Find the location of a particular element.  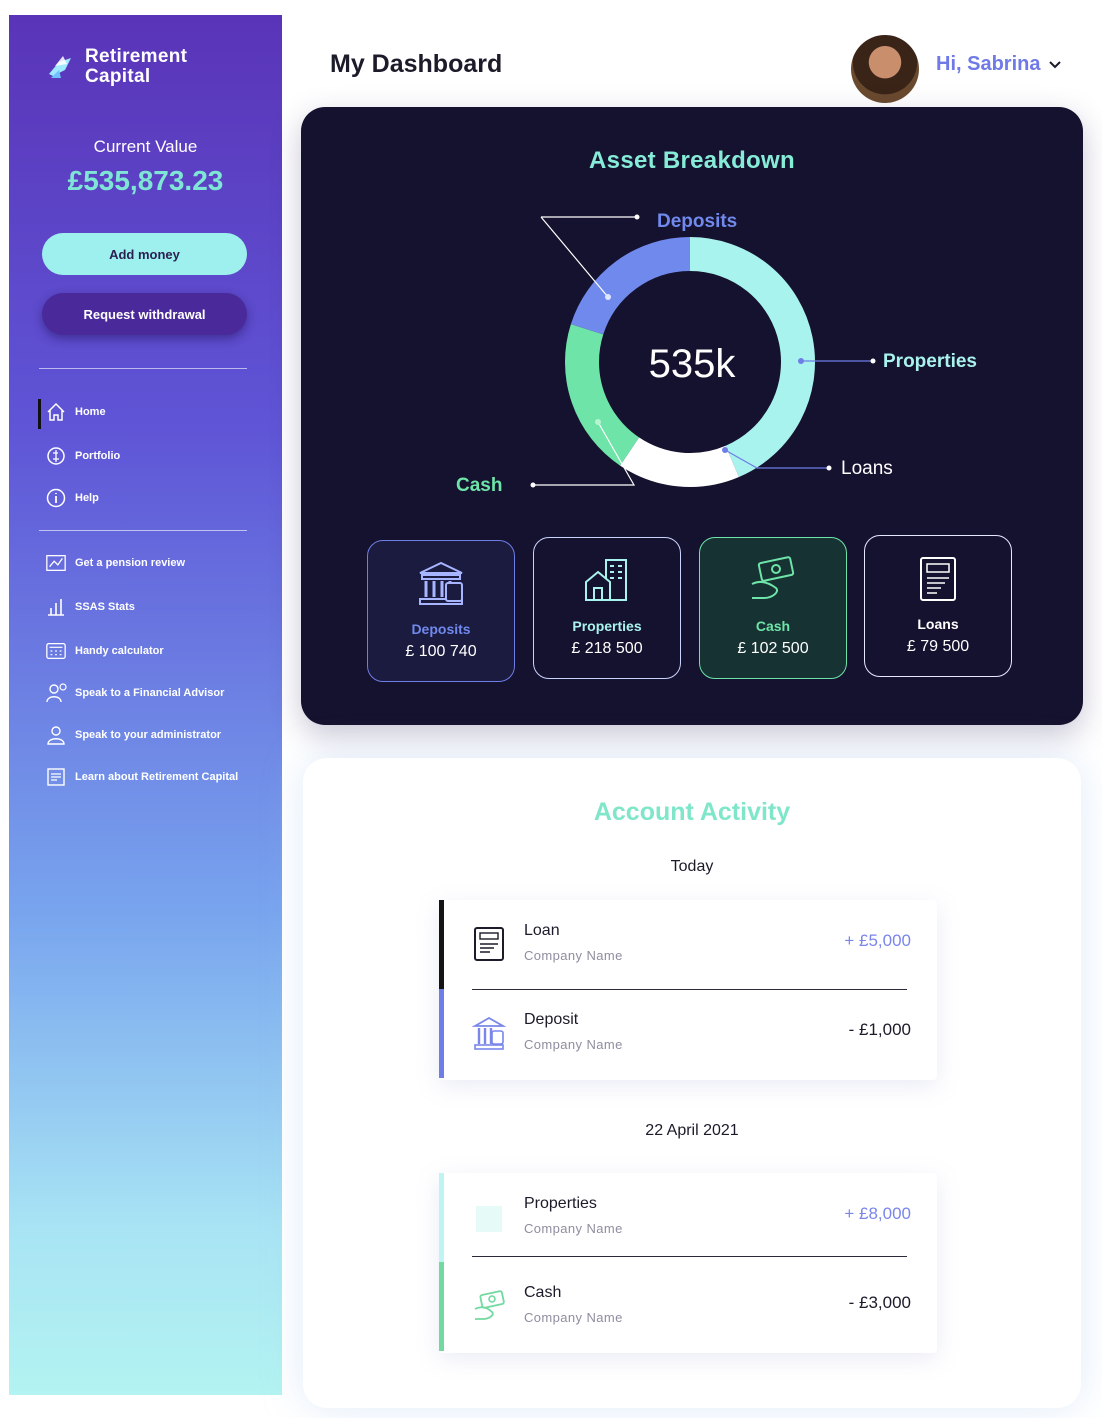

pension-review-icon is located at coordinates (56, 563).